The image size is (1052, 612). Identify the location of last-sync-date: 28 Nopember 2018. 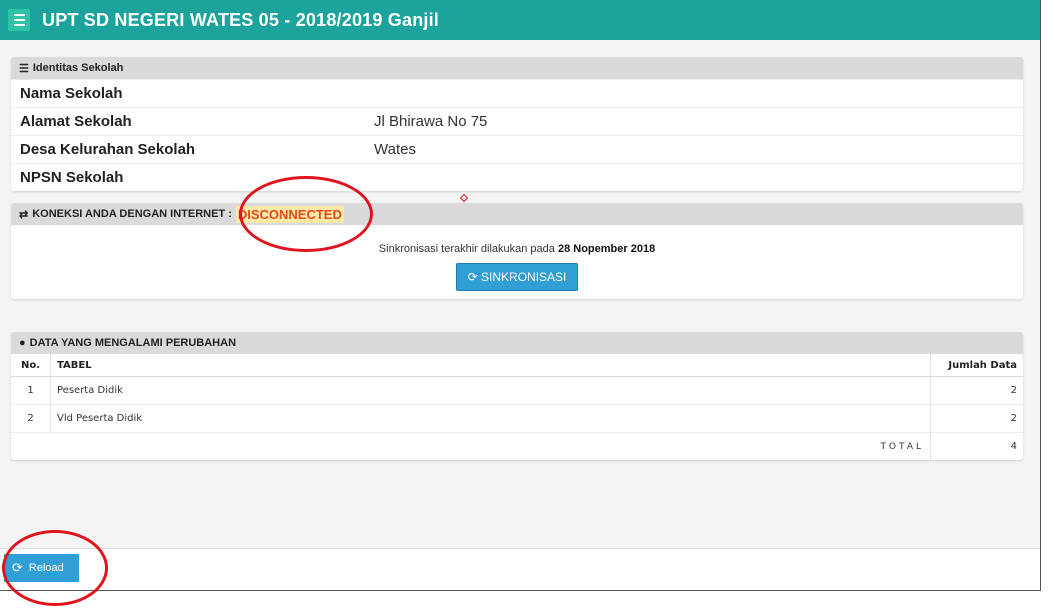
(606, 249).